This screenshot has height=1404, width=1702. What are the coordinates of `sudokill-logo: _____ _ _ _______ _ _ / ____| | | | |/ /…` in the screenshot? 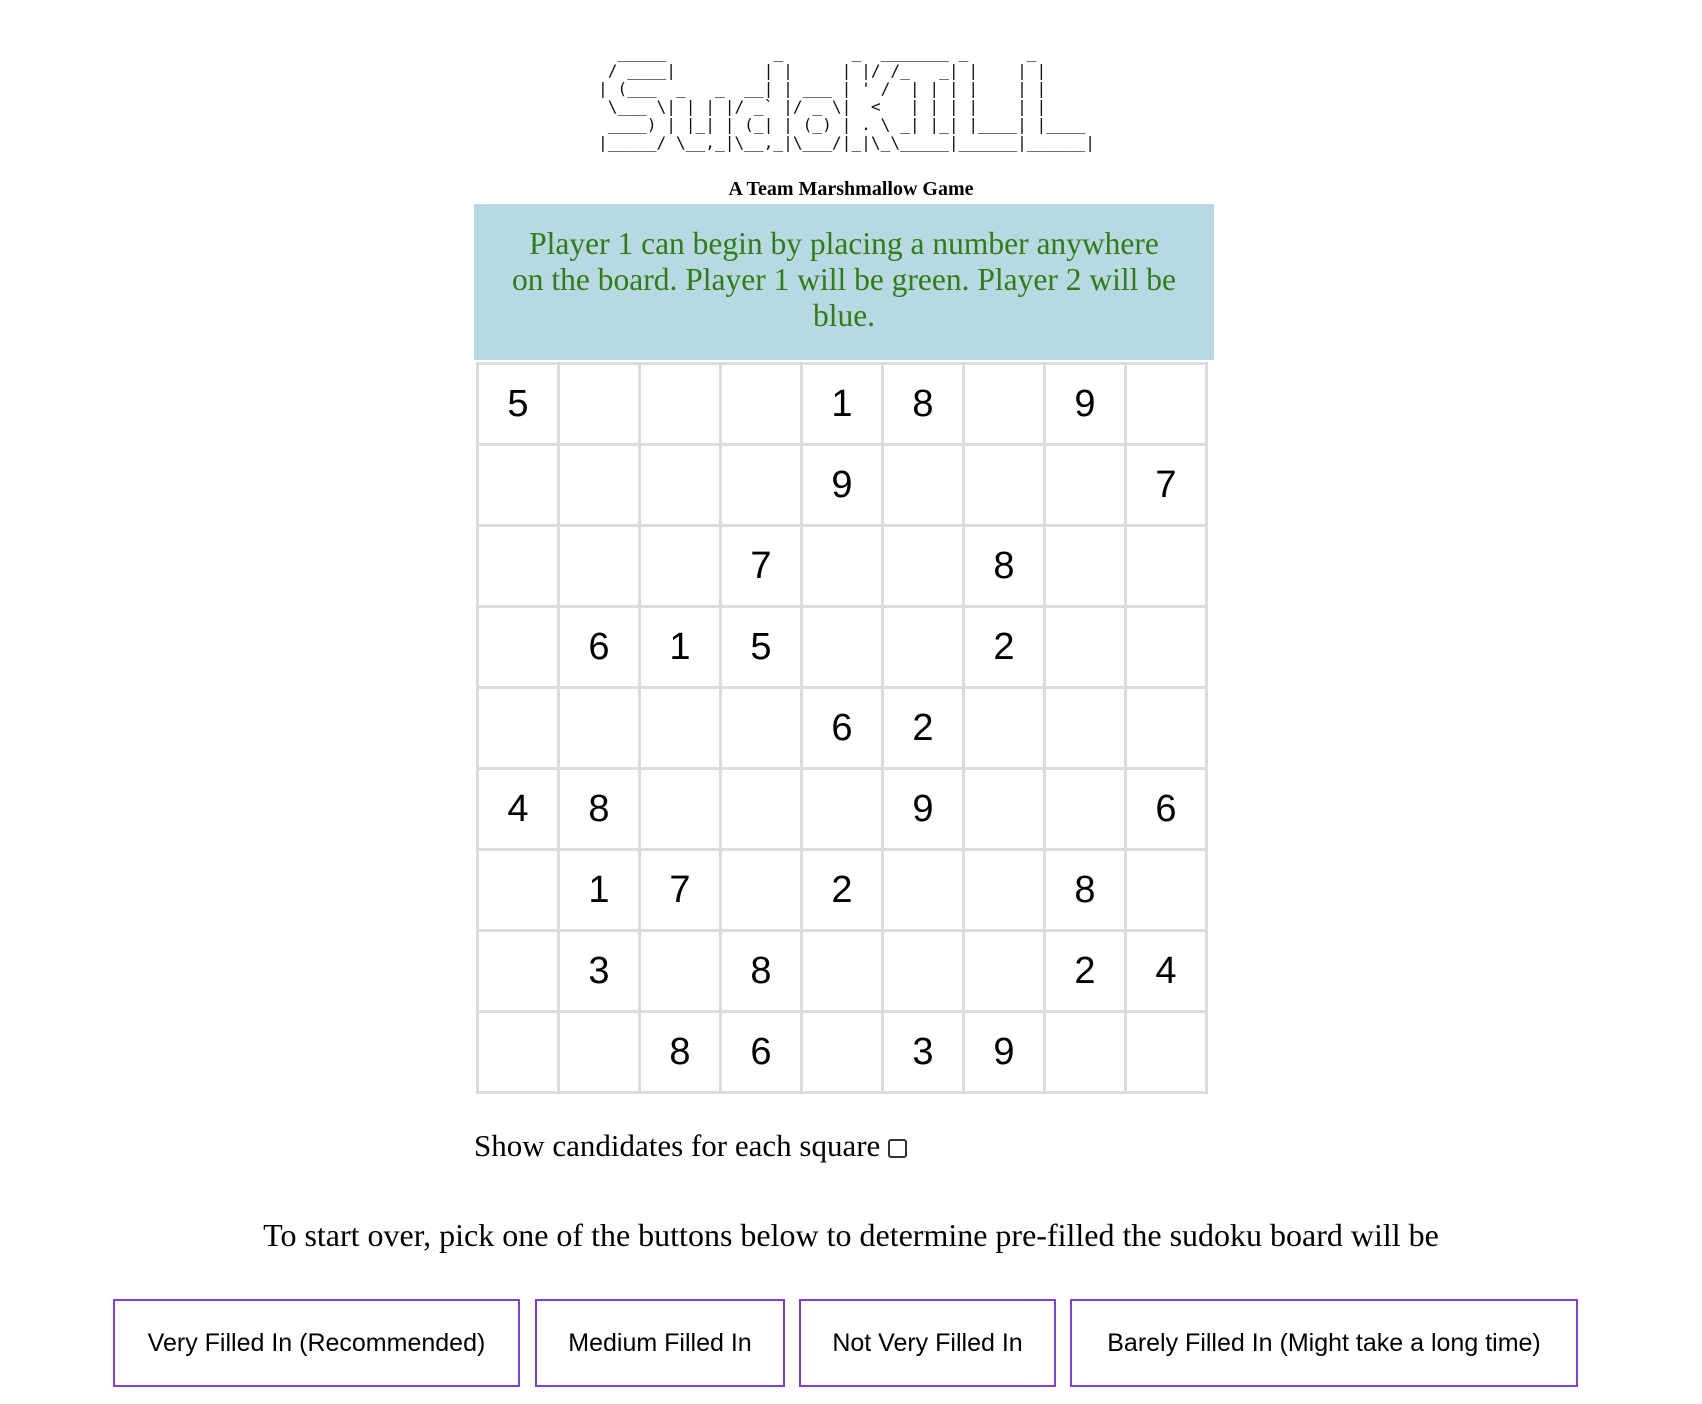 It's located at (847, 97).